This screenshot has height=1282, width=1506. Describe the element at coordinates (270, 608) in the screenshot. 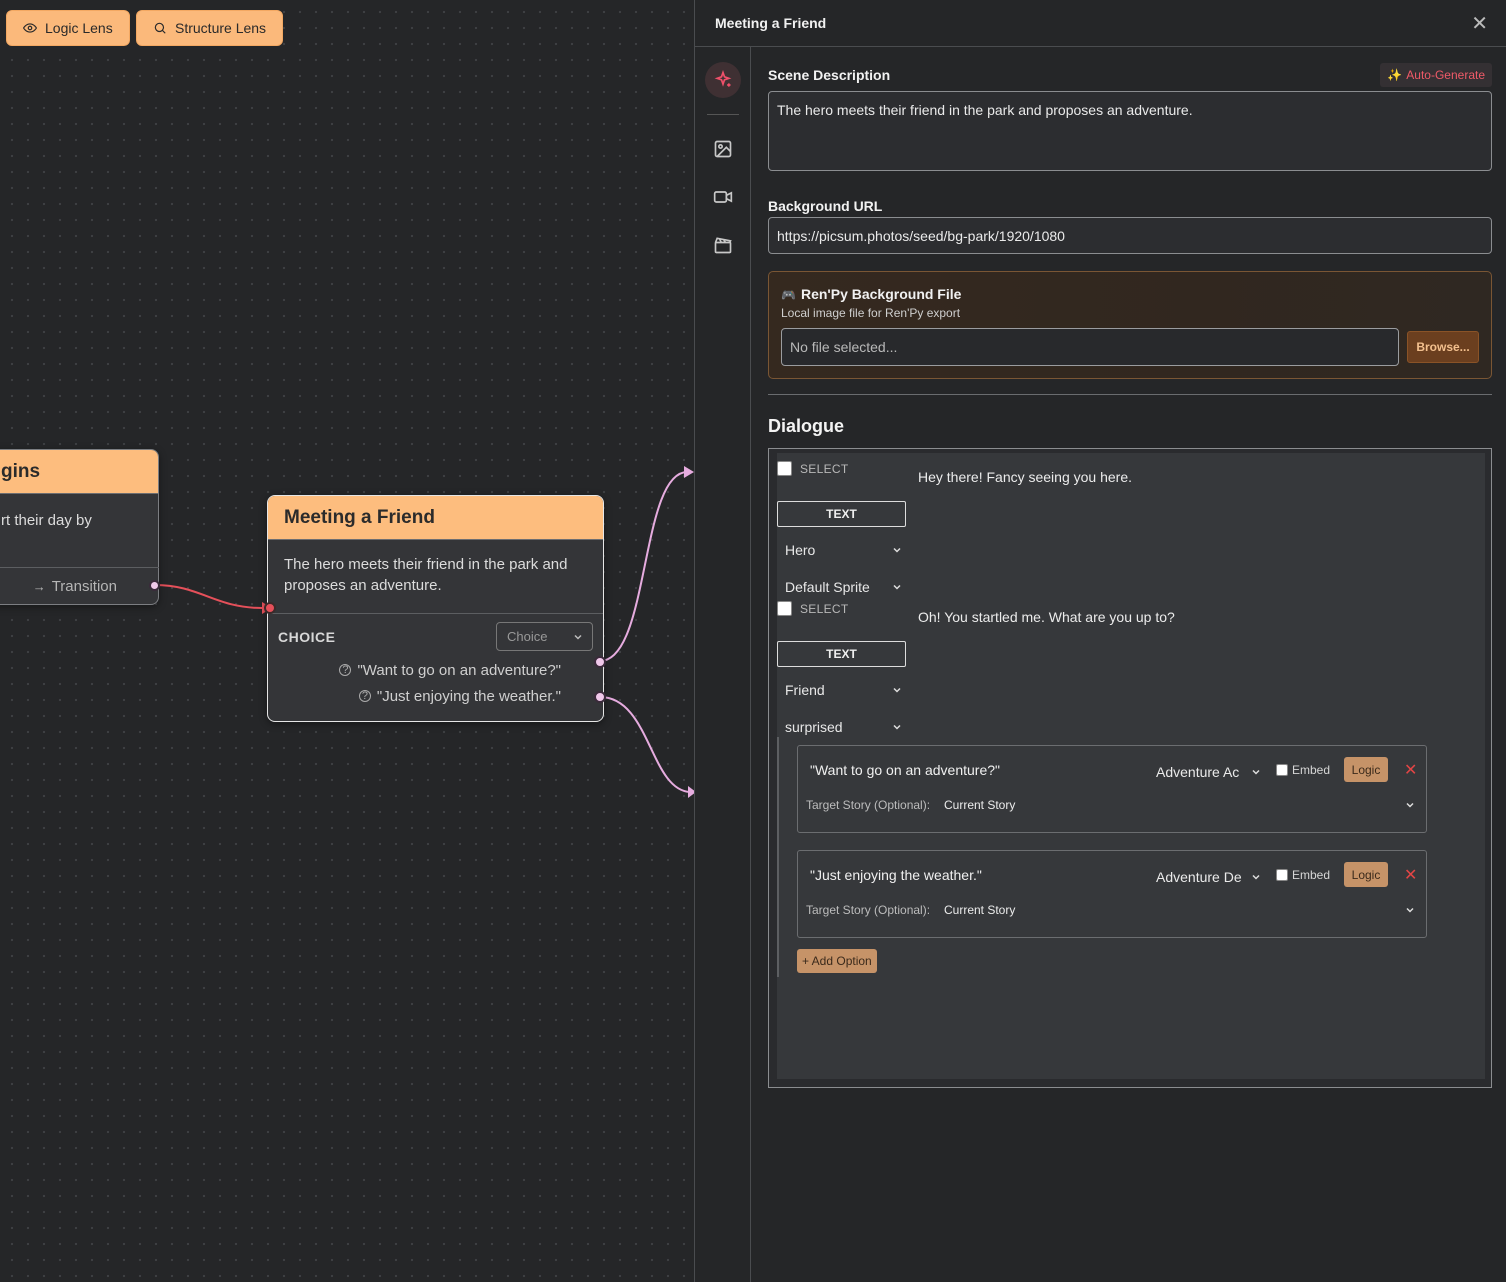

I see `input-handle` at that location.